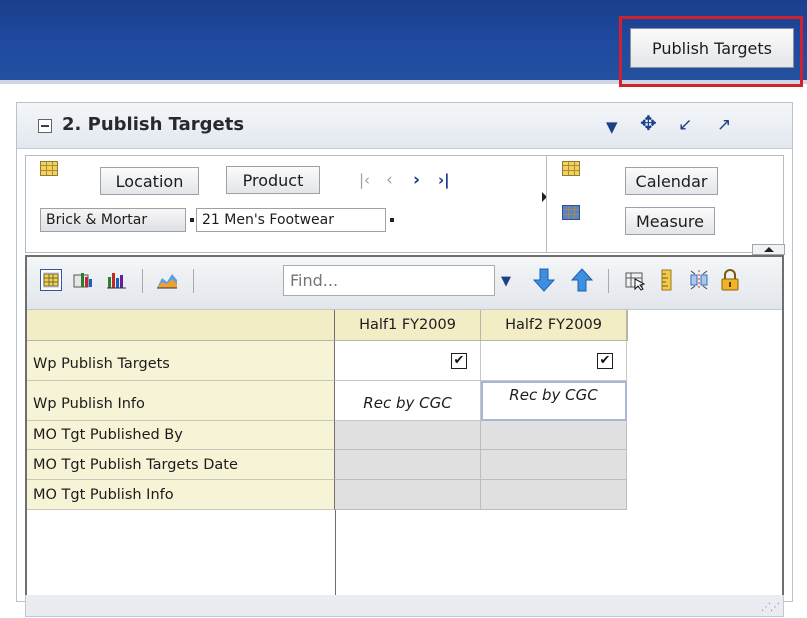  What do you see at coordinates (167, 280) in the screenshot?
I see `area-chart-icon` at bounding box center [167, 280].